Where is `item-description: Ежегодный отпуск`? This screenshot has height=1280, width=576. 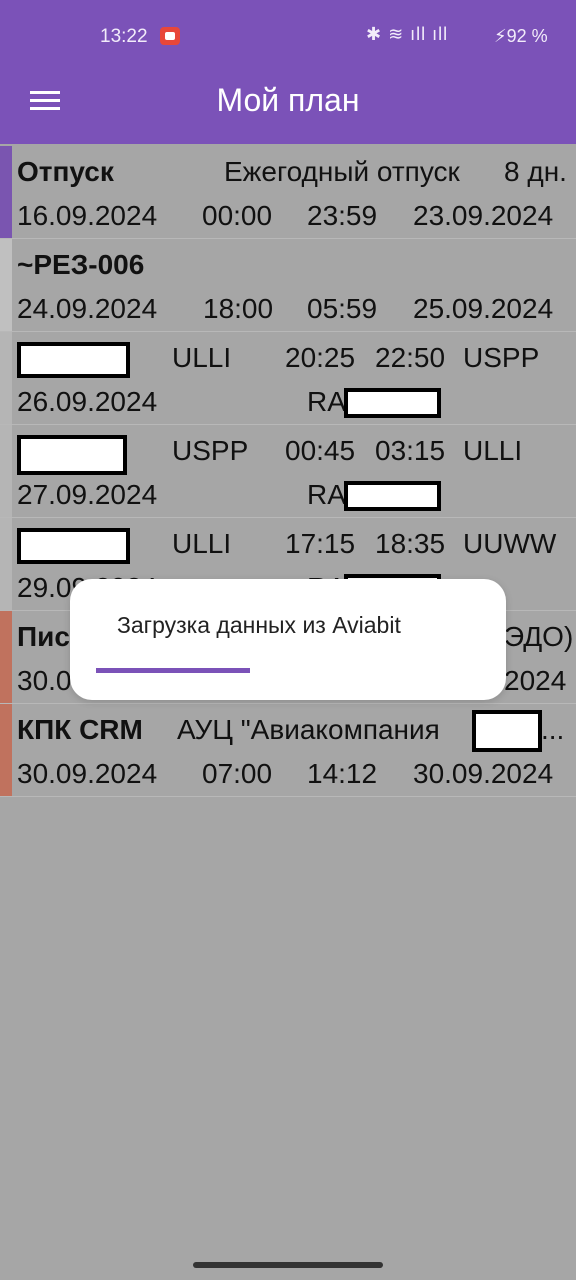
item-description: Ежегодный отпуск is located at coordinates (342, 171).